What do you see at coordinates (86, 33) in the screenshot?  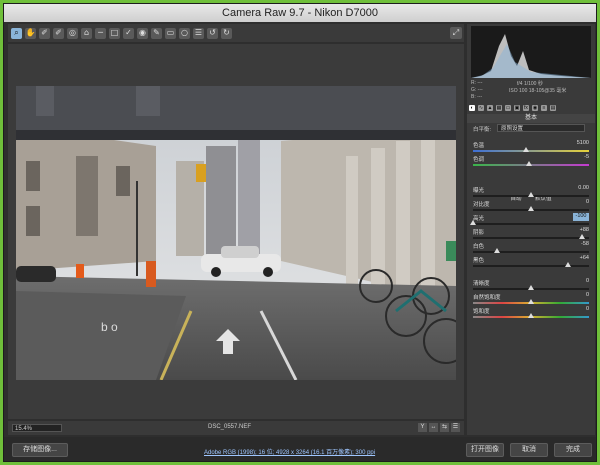 I see `crop-tool-icon: ⌂` at bounding box center [86, 33].